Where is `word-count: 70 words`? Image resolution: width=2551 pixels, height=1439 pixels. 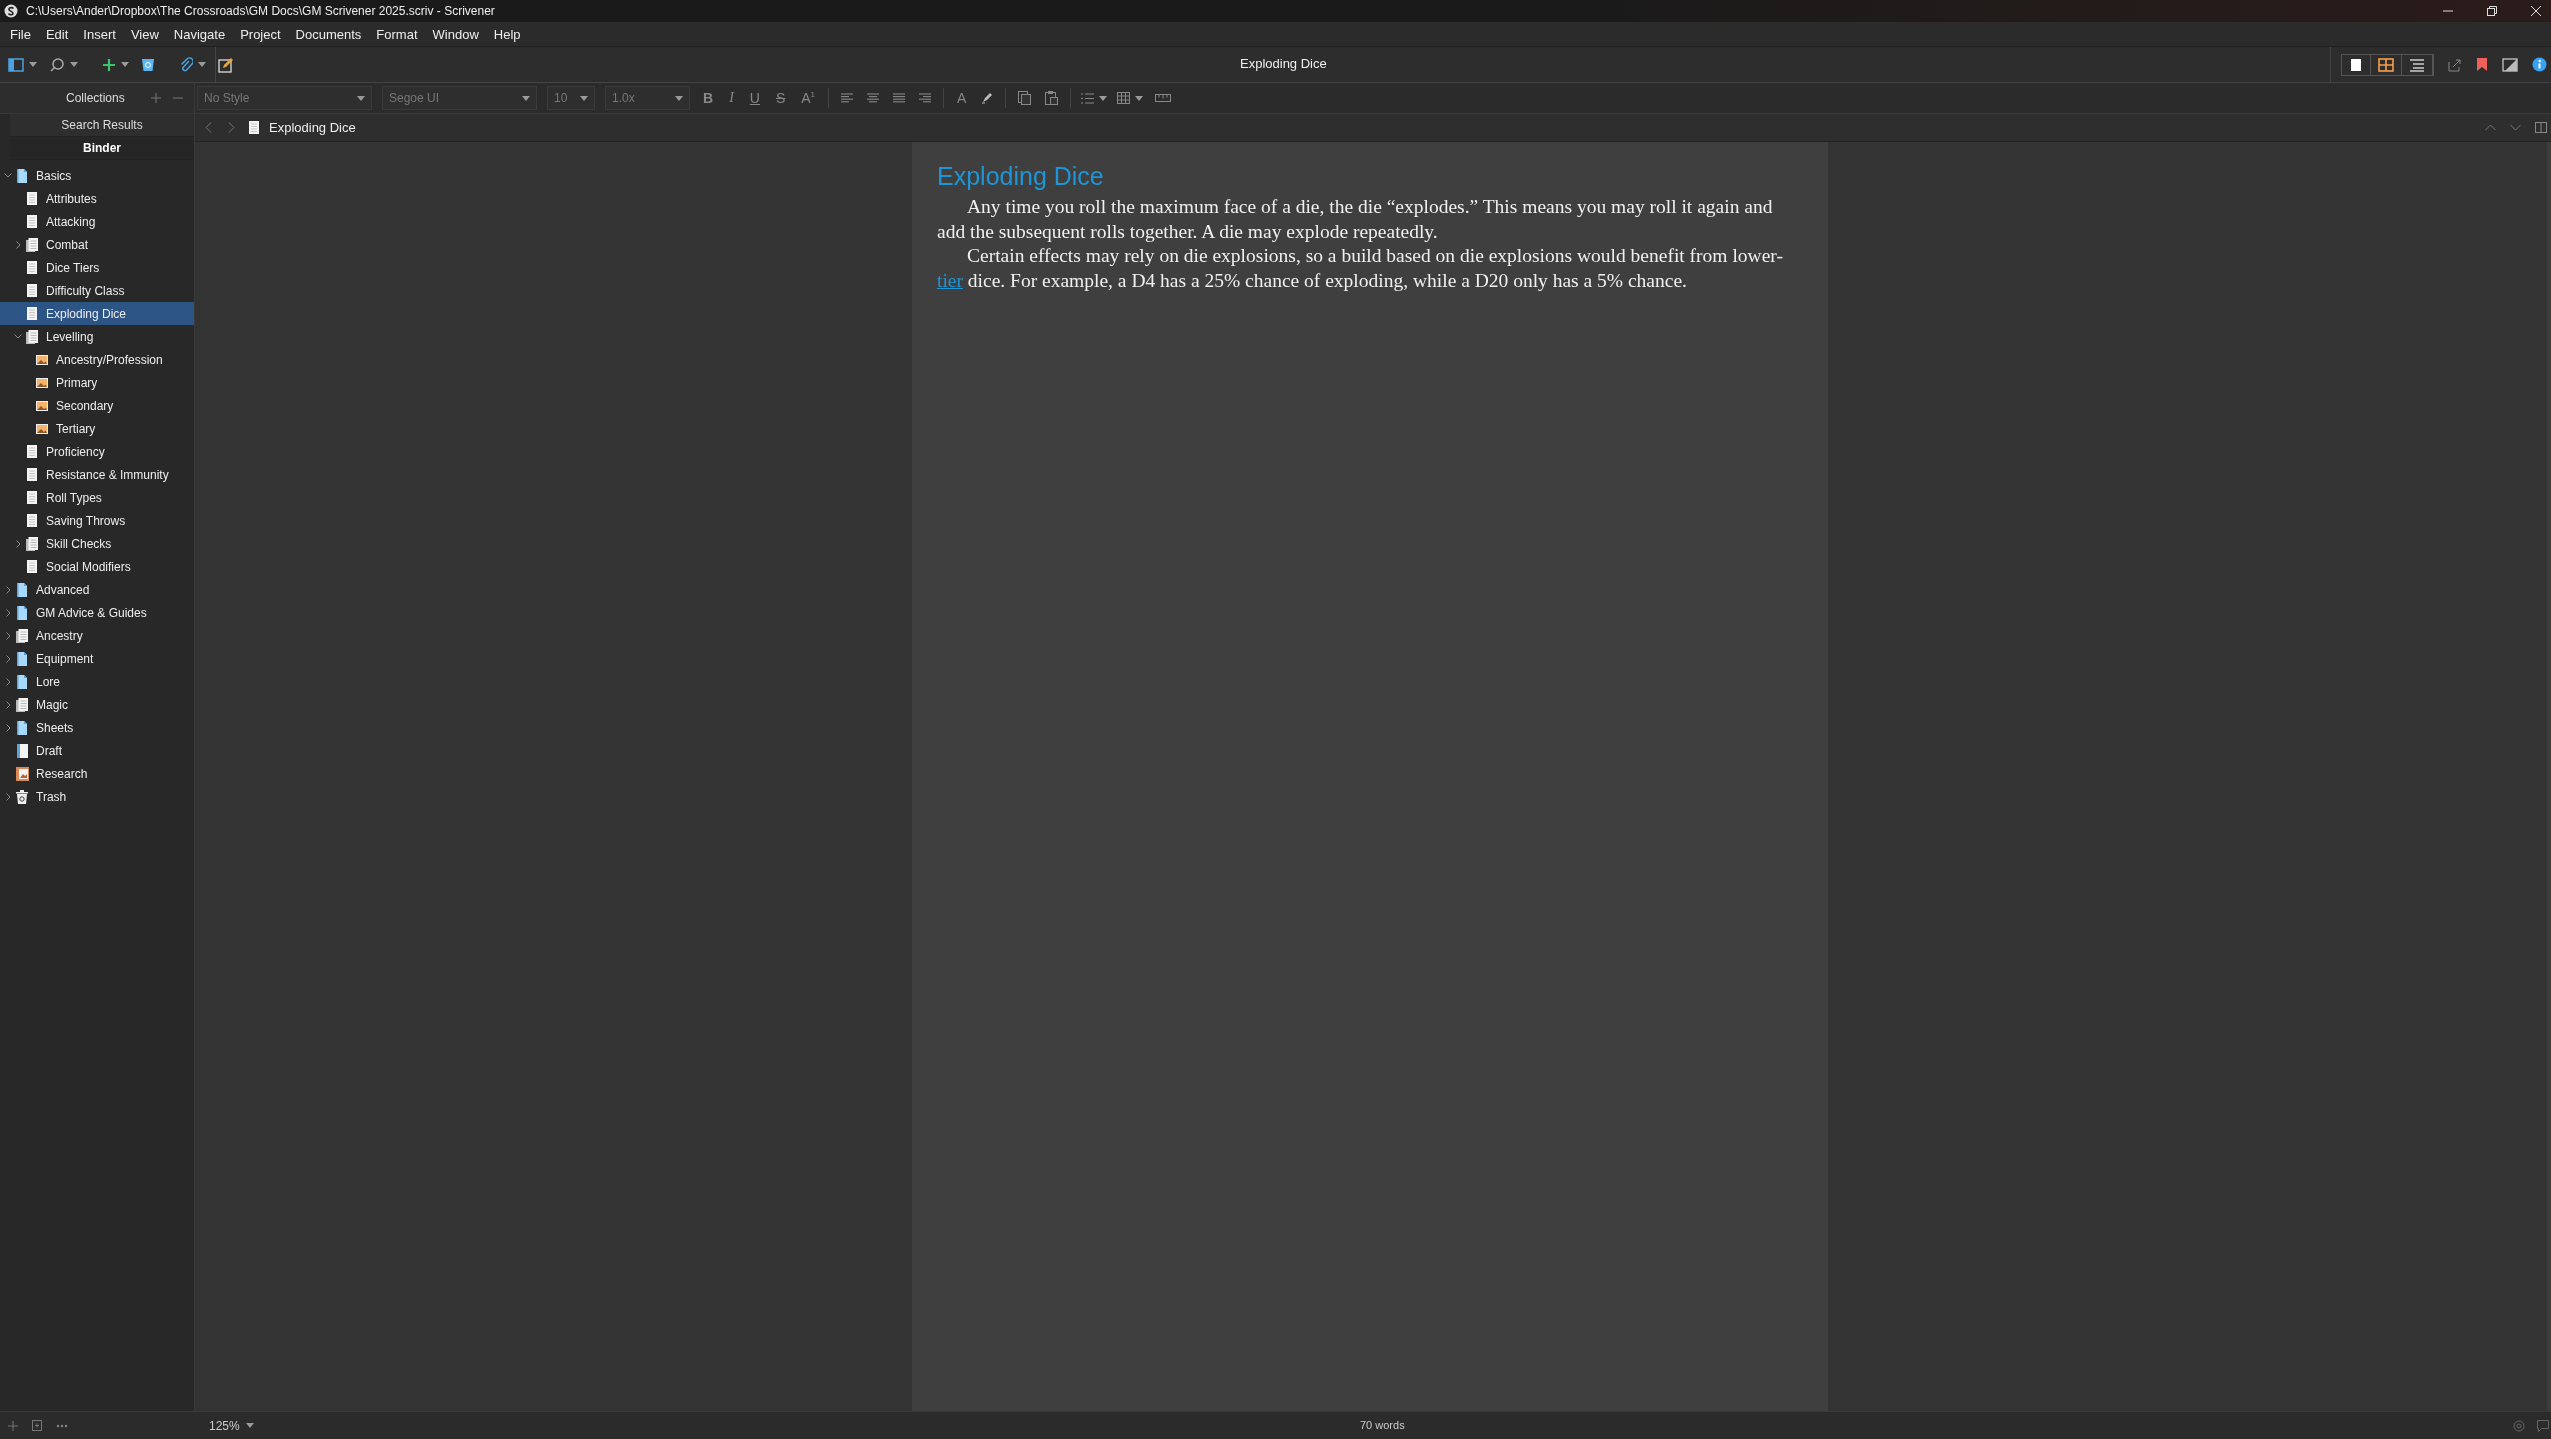 word-count: 70 words is located at coordinates (1382, 1425).